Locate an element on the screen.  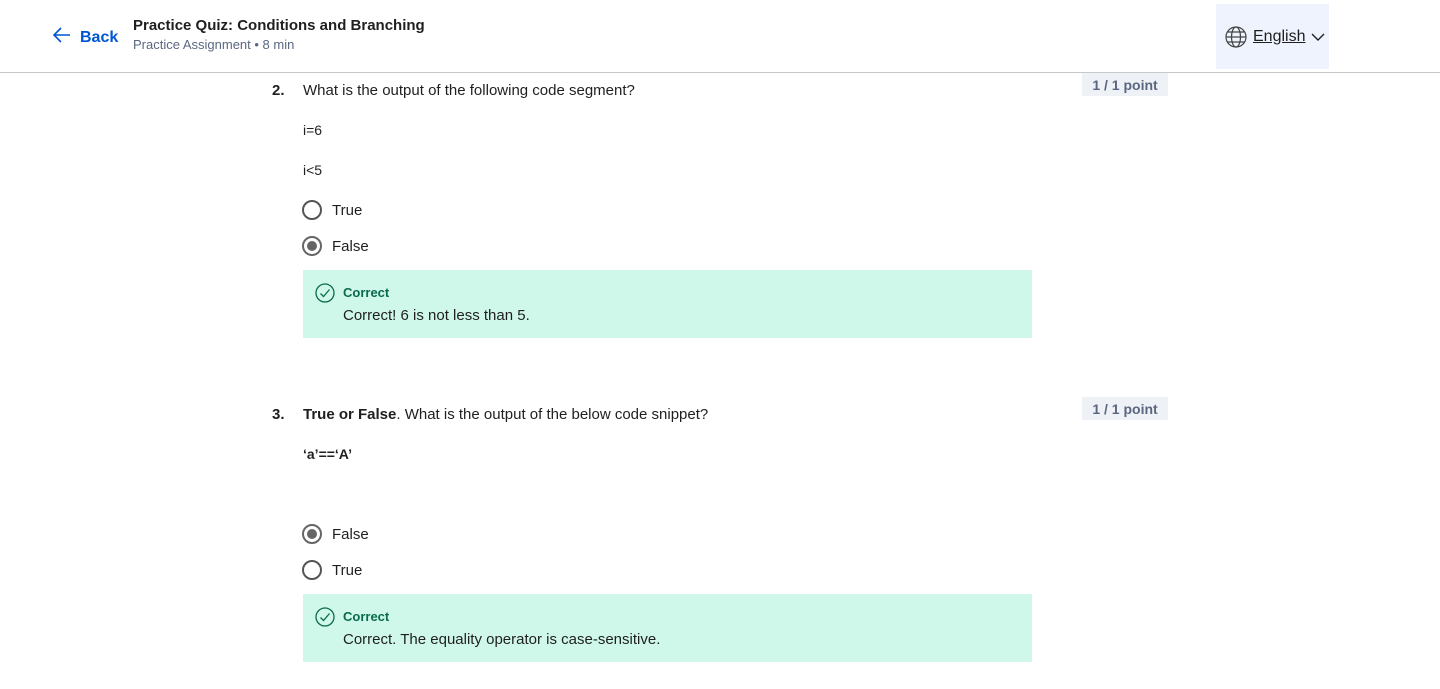
page-subtitle: Practice Assignment • 8 min is located at coordinates (214, 44).